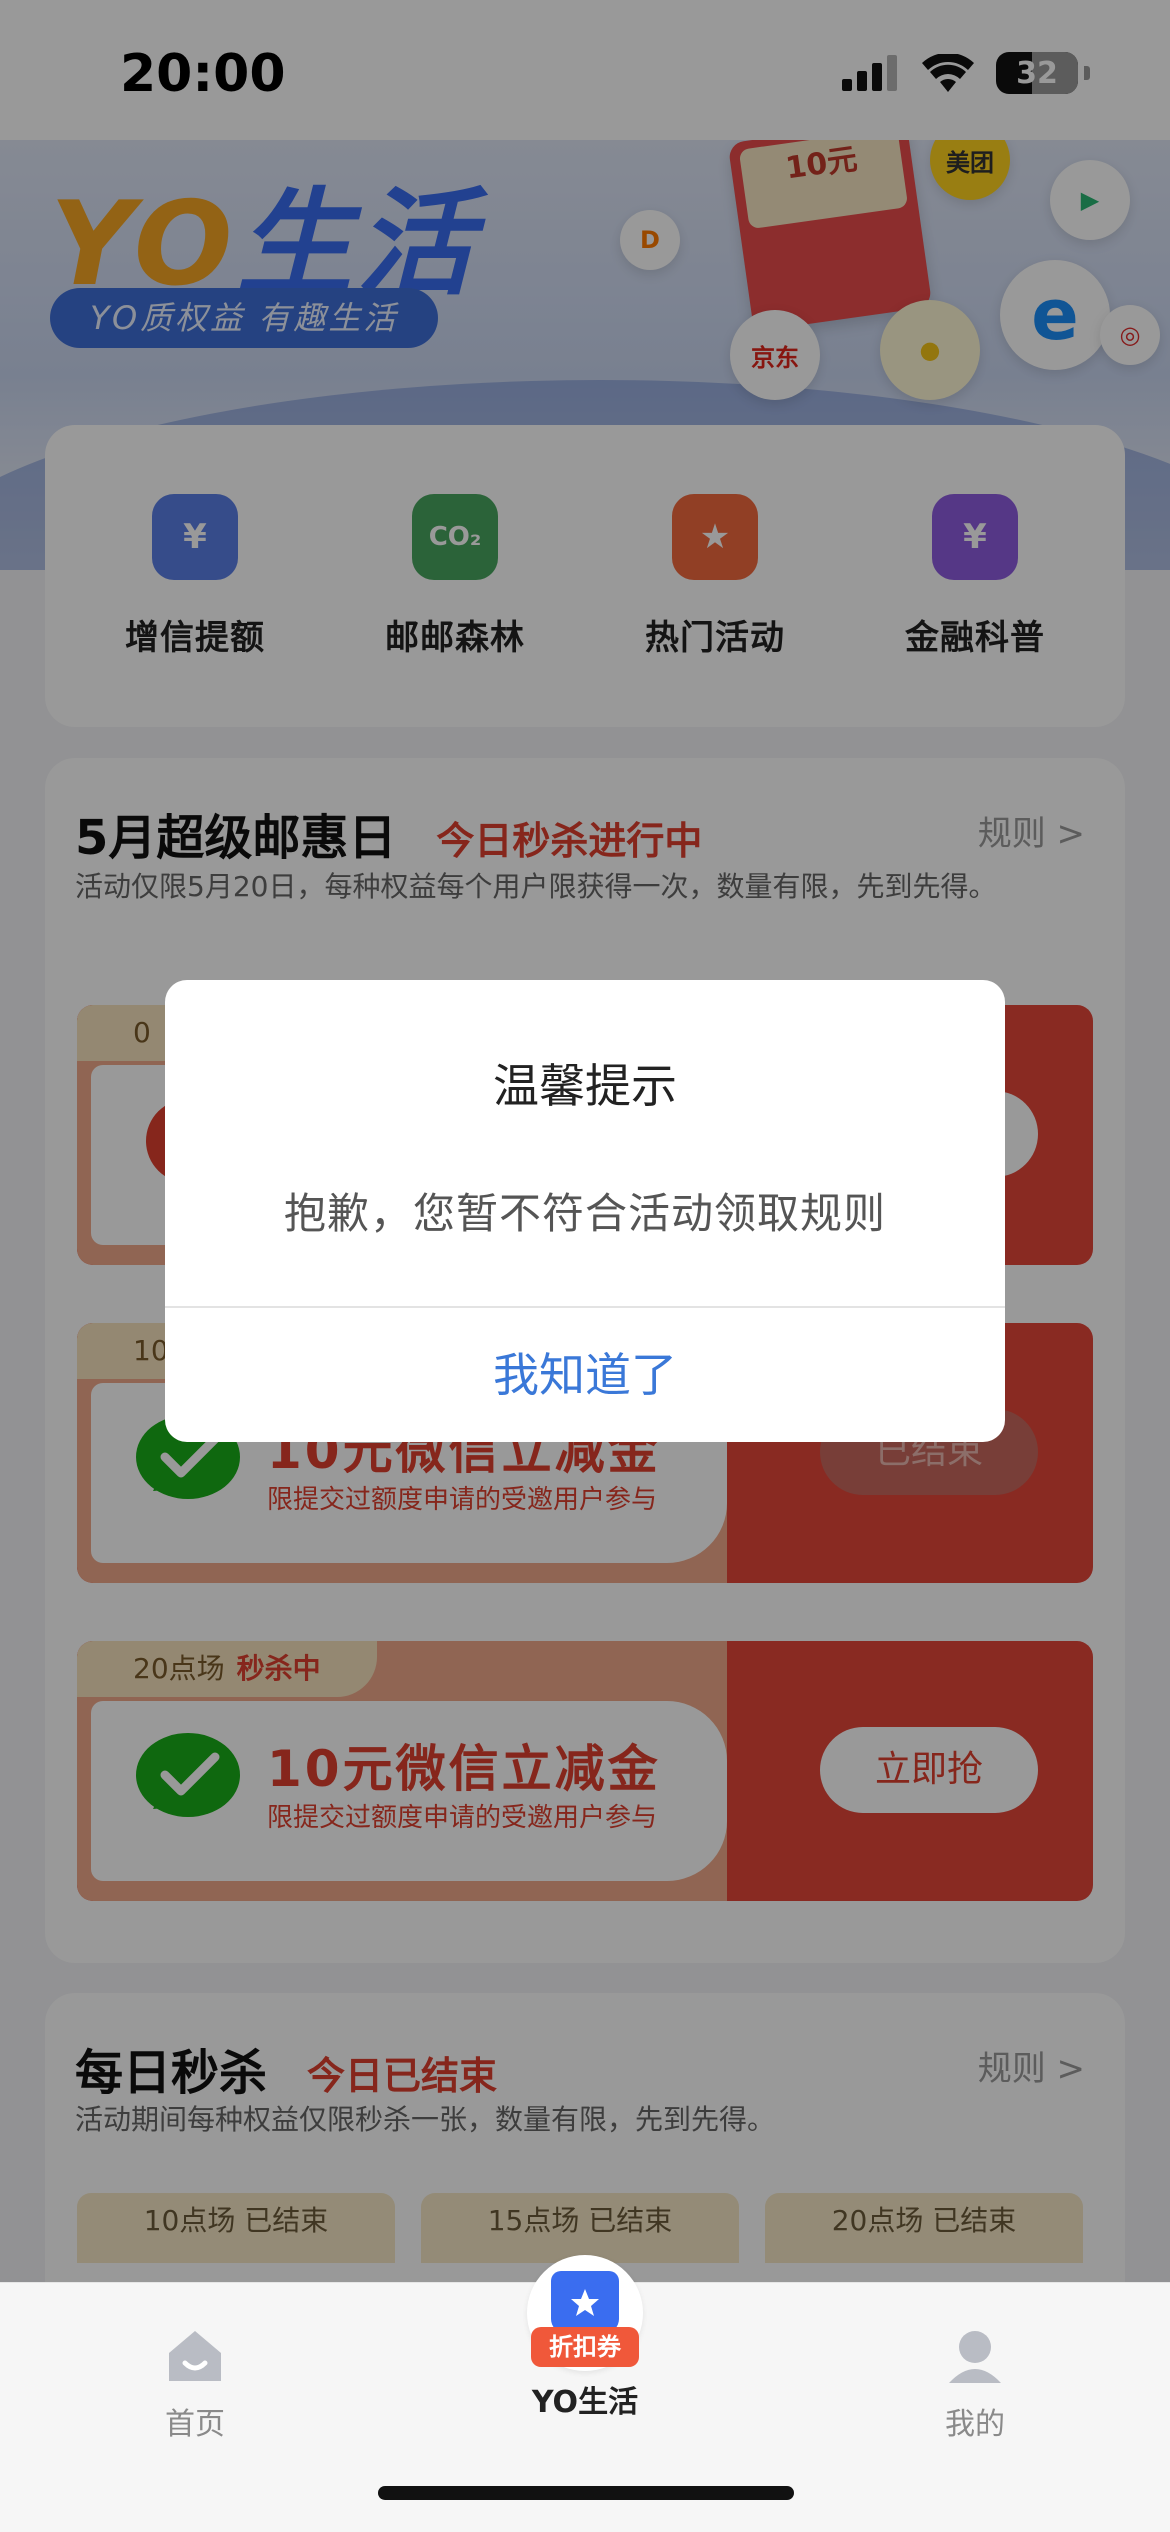  Describe the element at coordinates (585, 1086) in the screenshot. I see `dialog-title: 温馨提示` at that location.